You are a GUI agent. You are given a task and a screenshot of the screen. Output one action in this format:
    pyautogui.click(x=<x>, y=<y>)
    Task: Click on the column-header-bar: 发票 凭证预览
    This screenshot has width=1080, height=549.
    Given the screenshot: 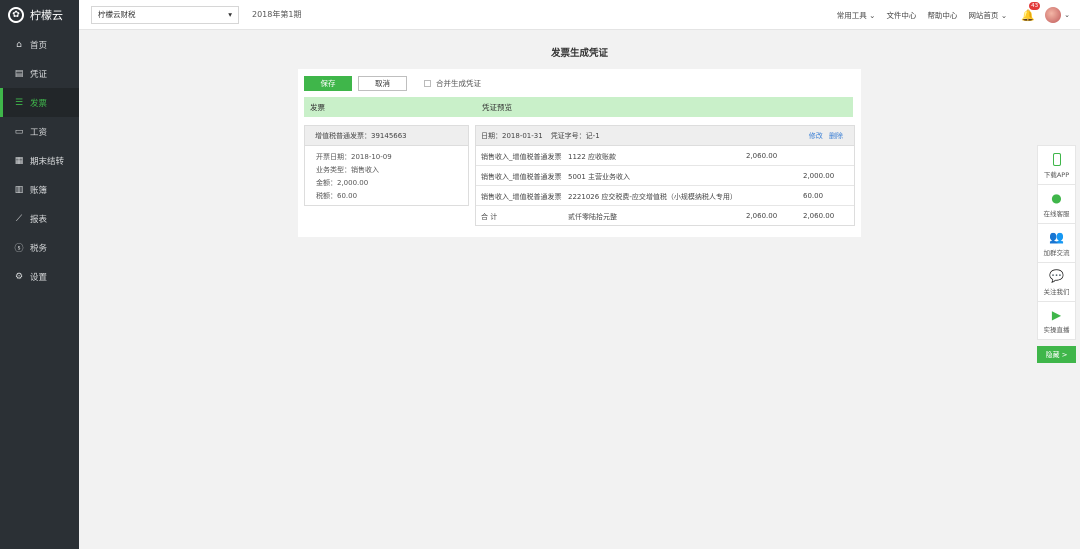 What is the action you would take?
    pyautogui.click(x=578, y=107)
    